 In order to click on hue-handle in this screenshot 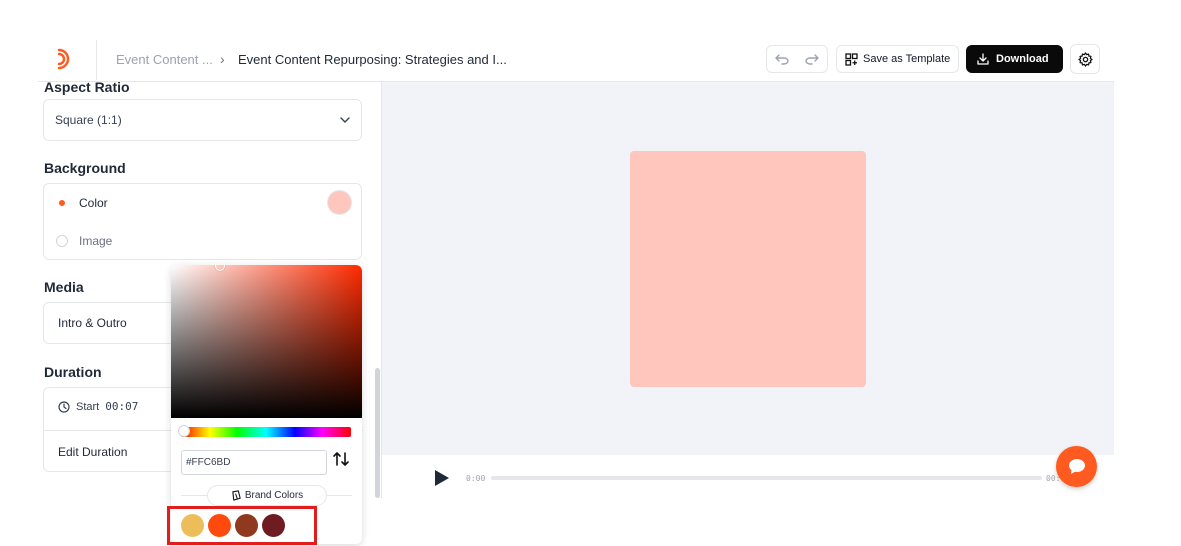, I will do `click(184, 431)`.